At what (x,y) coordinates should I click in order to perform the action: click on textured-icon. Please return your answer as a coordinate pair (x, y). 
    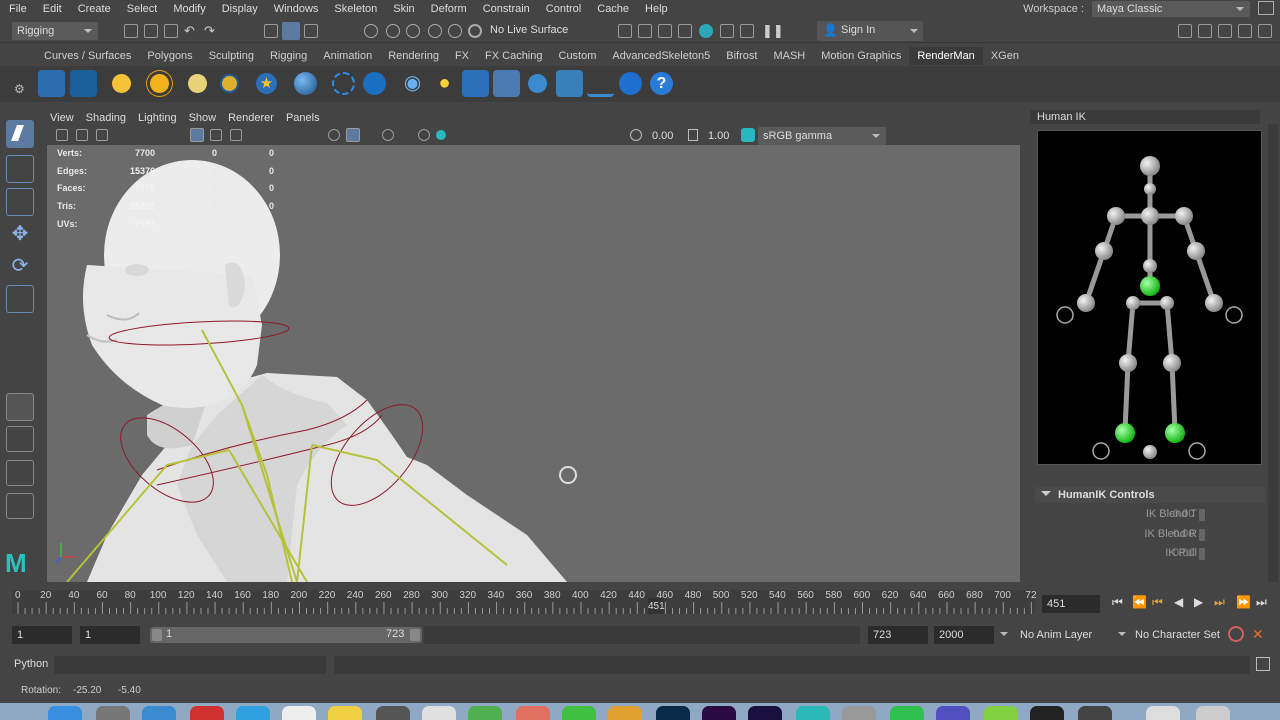
    Looking at the image, I should click on (388, 135).